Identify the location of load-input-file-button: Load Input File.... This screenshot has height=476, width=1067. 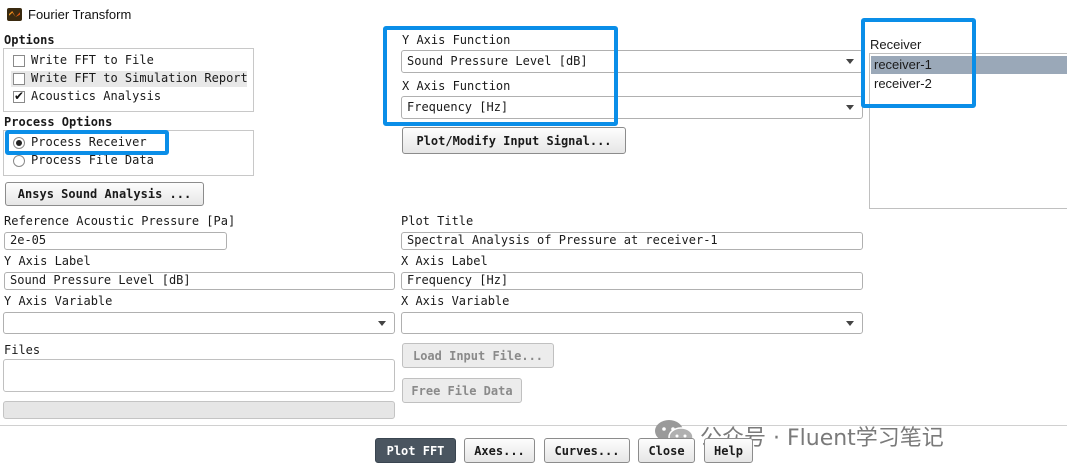
(478, 355).